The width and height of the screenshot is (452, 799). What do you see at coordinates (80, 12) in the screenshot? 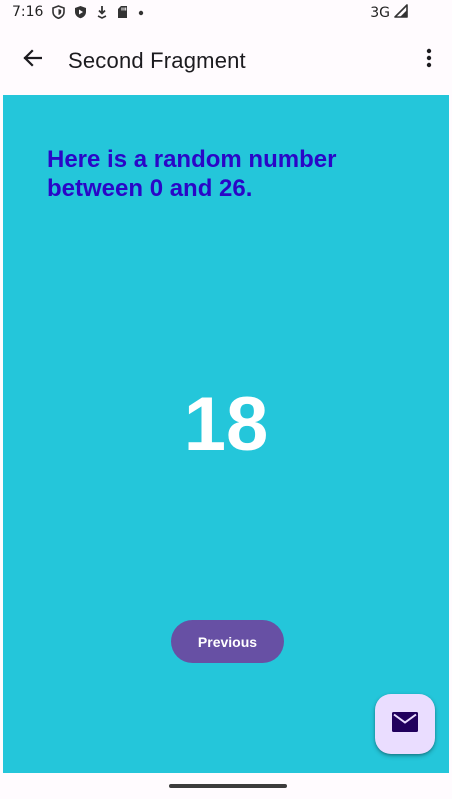
I see `play-protect-icon` at bounding box center [80, 12].